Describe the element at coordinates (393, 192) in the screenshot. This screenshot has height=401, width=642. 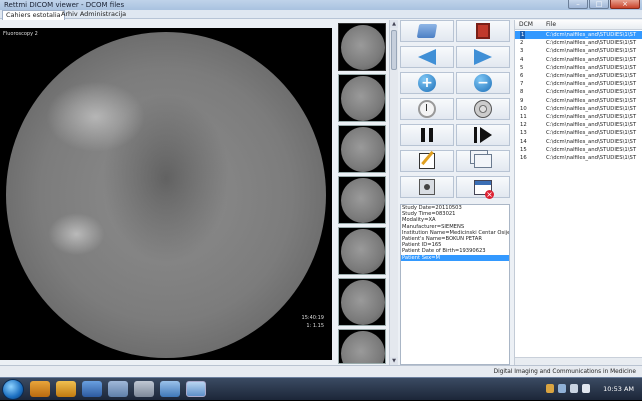
I see `thumbnail-scrollbar: ▲ ▼` at that location.